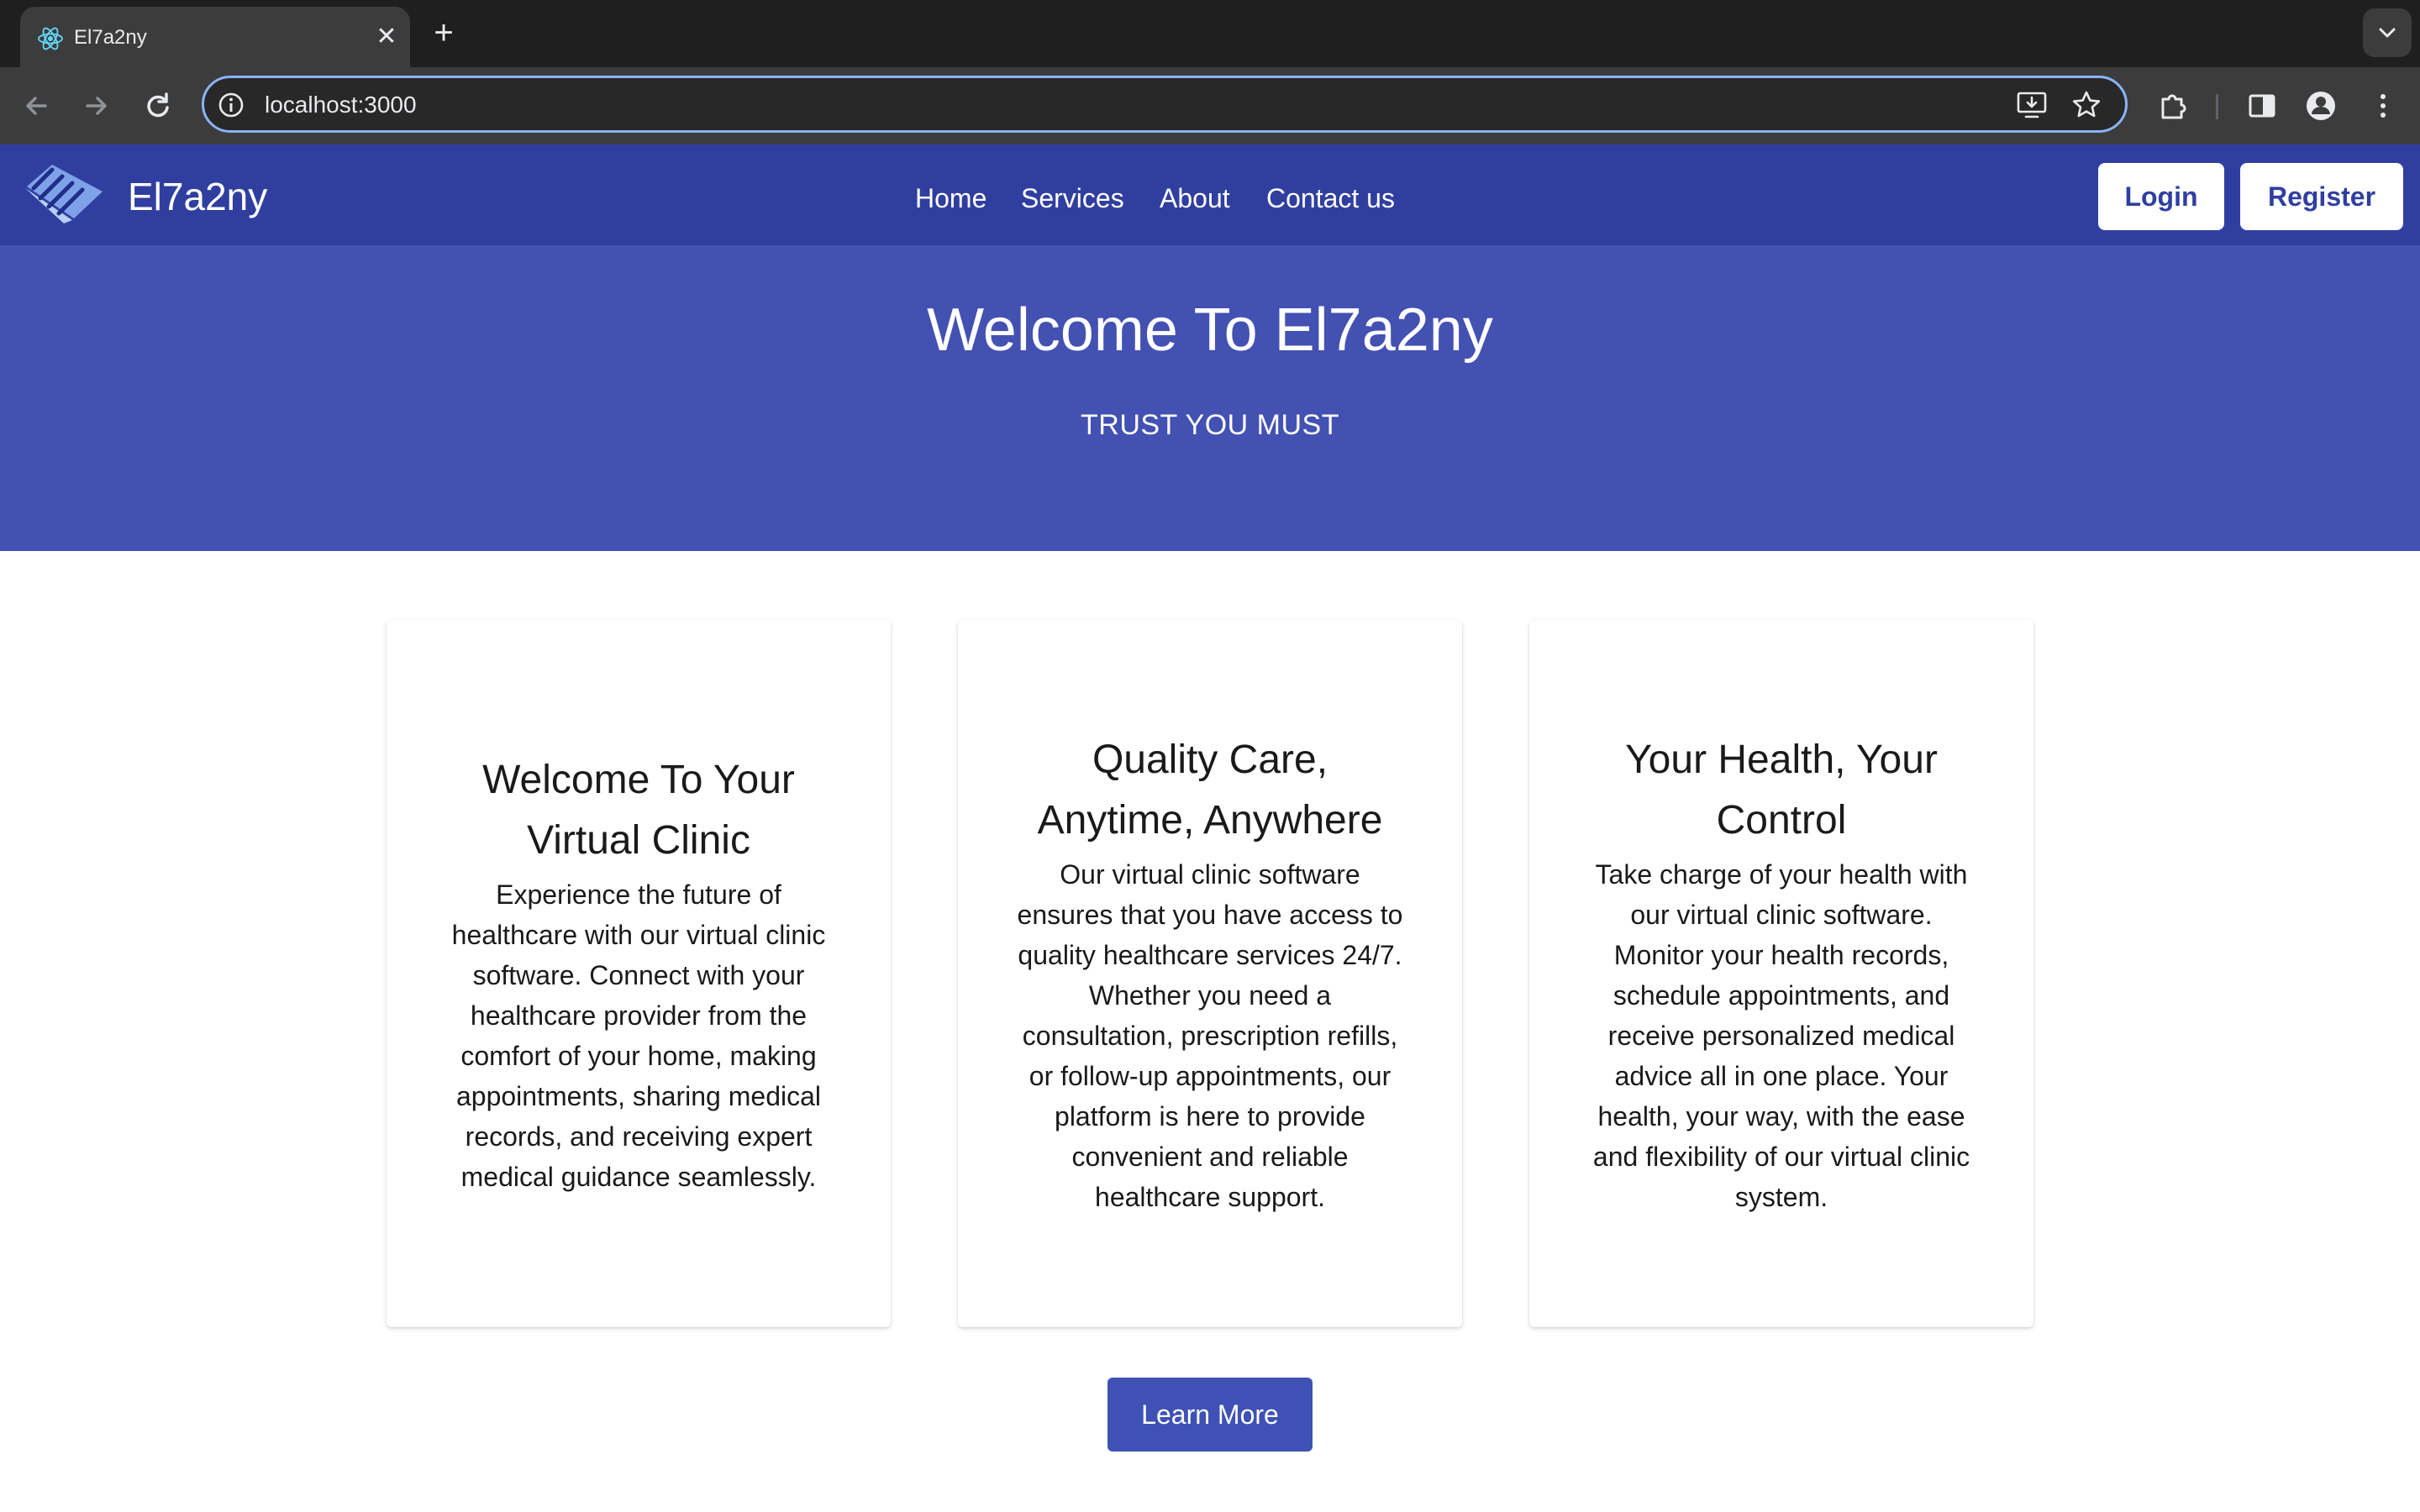 This screenshot has width=2420, height=1512. Describe the element at coordinates (37, 106) in the screenshot. I see `back-icon` at that location.